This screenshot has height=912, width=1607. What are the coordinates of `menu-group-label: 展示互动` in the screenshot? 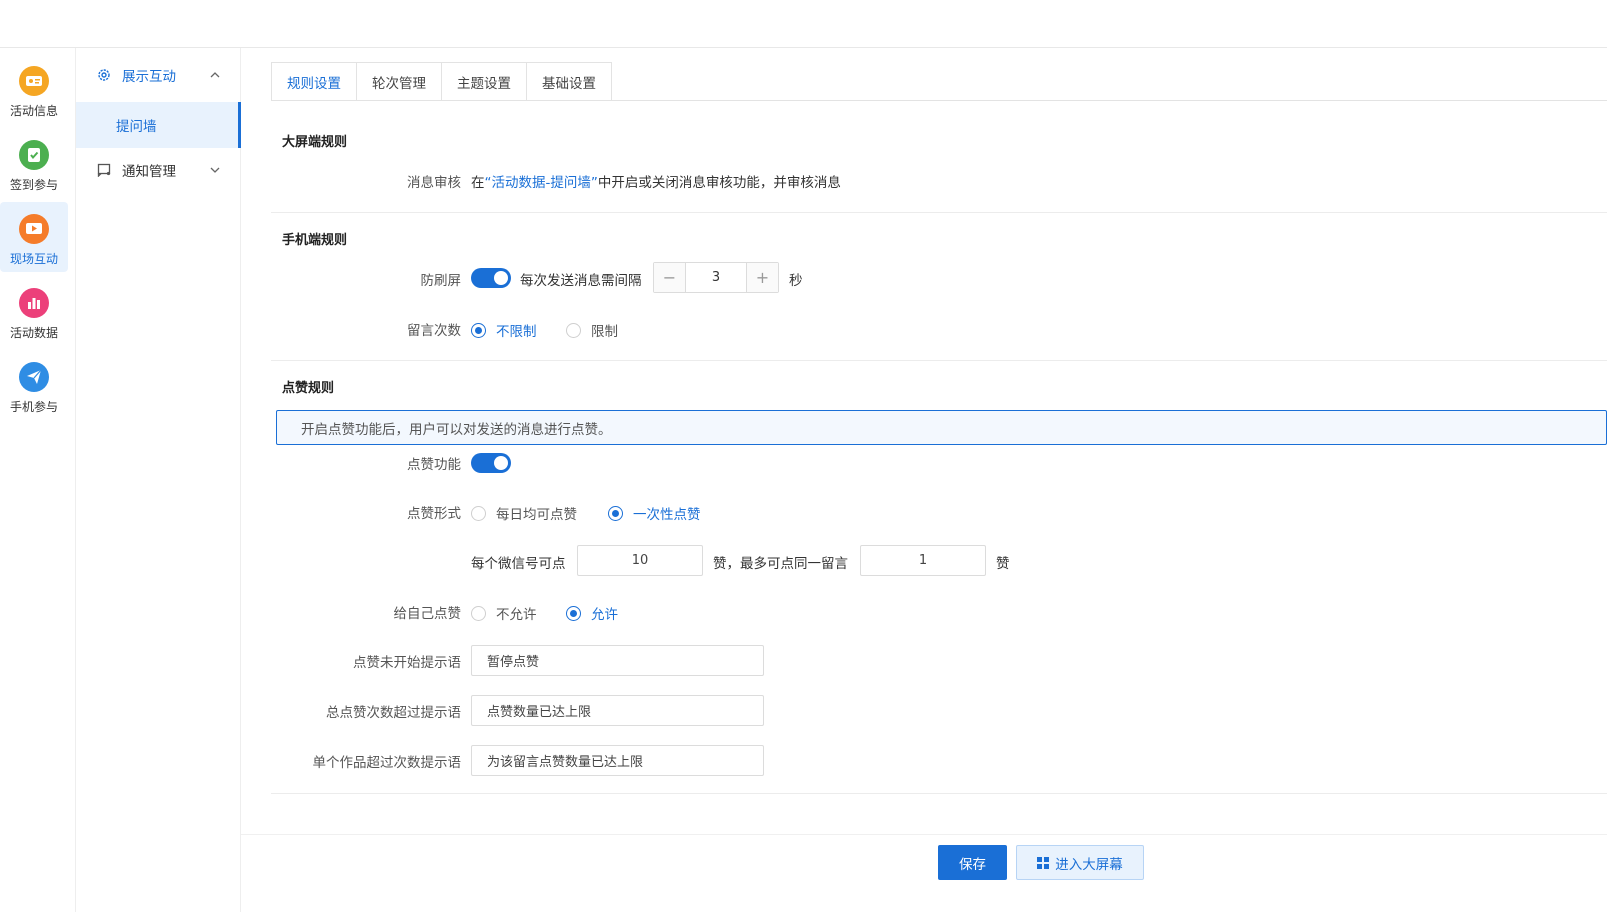 It's located at (149, 77).